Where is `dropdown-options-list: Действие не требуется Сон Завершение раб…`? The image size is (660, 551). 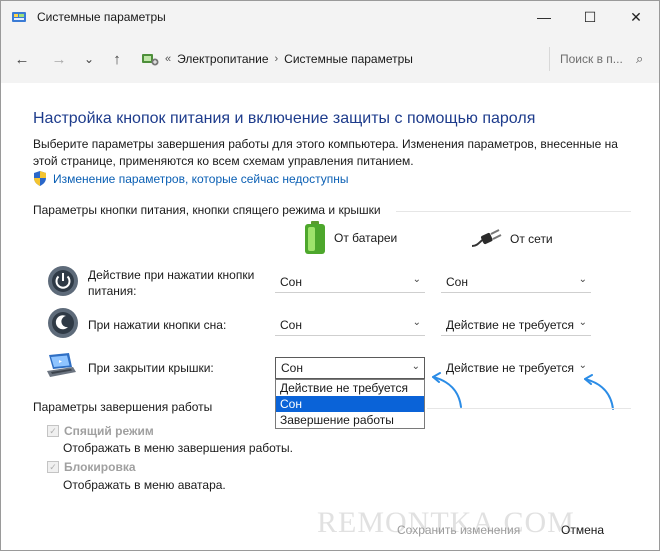 dropdown-options-list: Действие не требуется Сон Завершение раб… is located at coordinates (350, 404).